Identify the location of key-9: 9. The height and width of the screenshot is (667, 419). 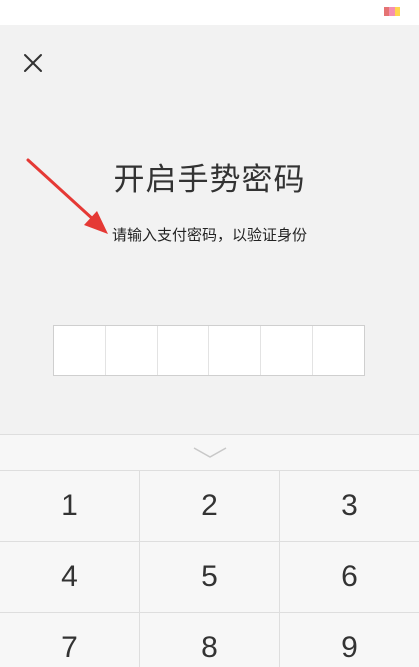
(349, 640).